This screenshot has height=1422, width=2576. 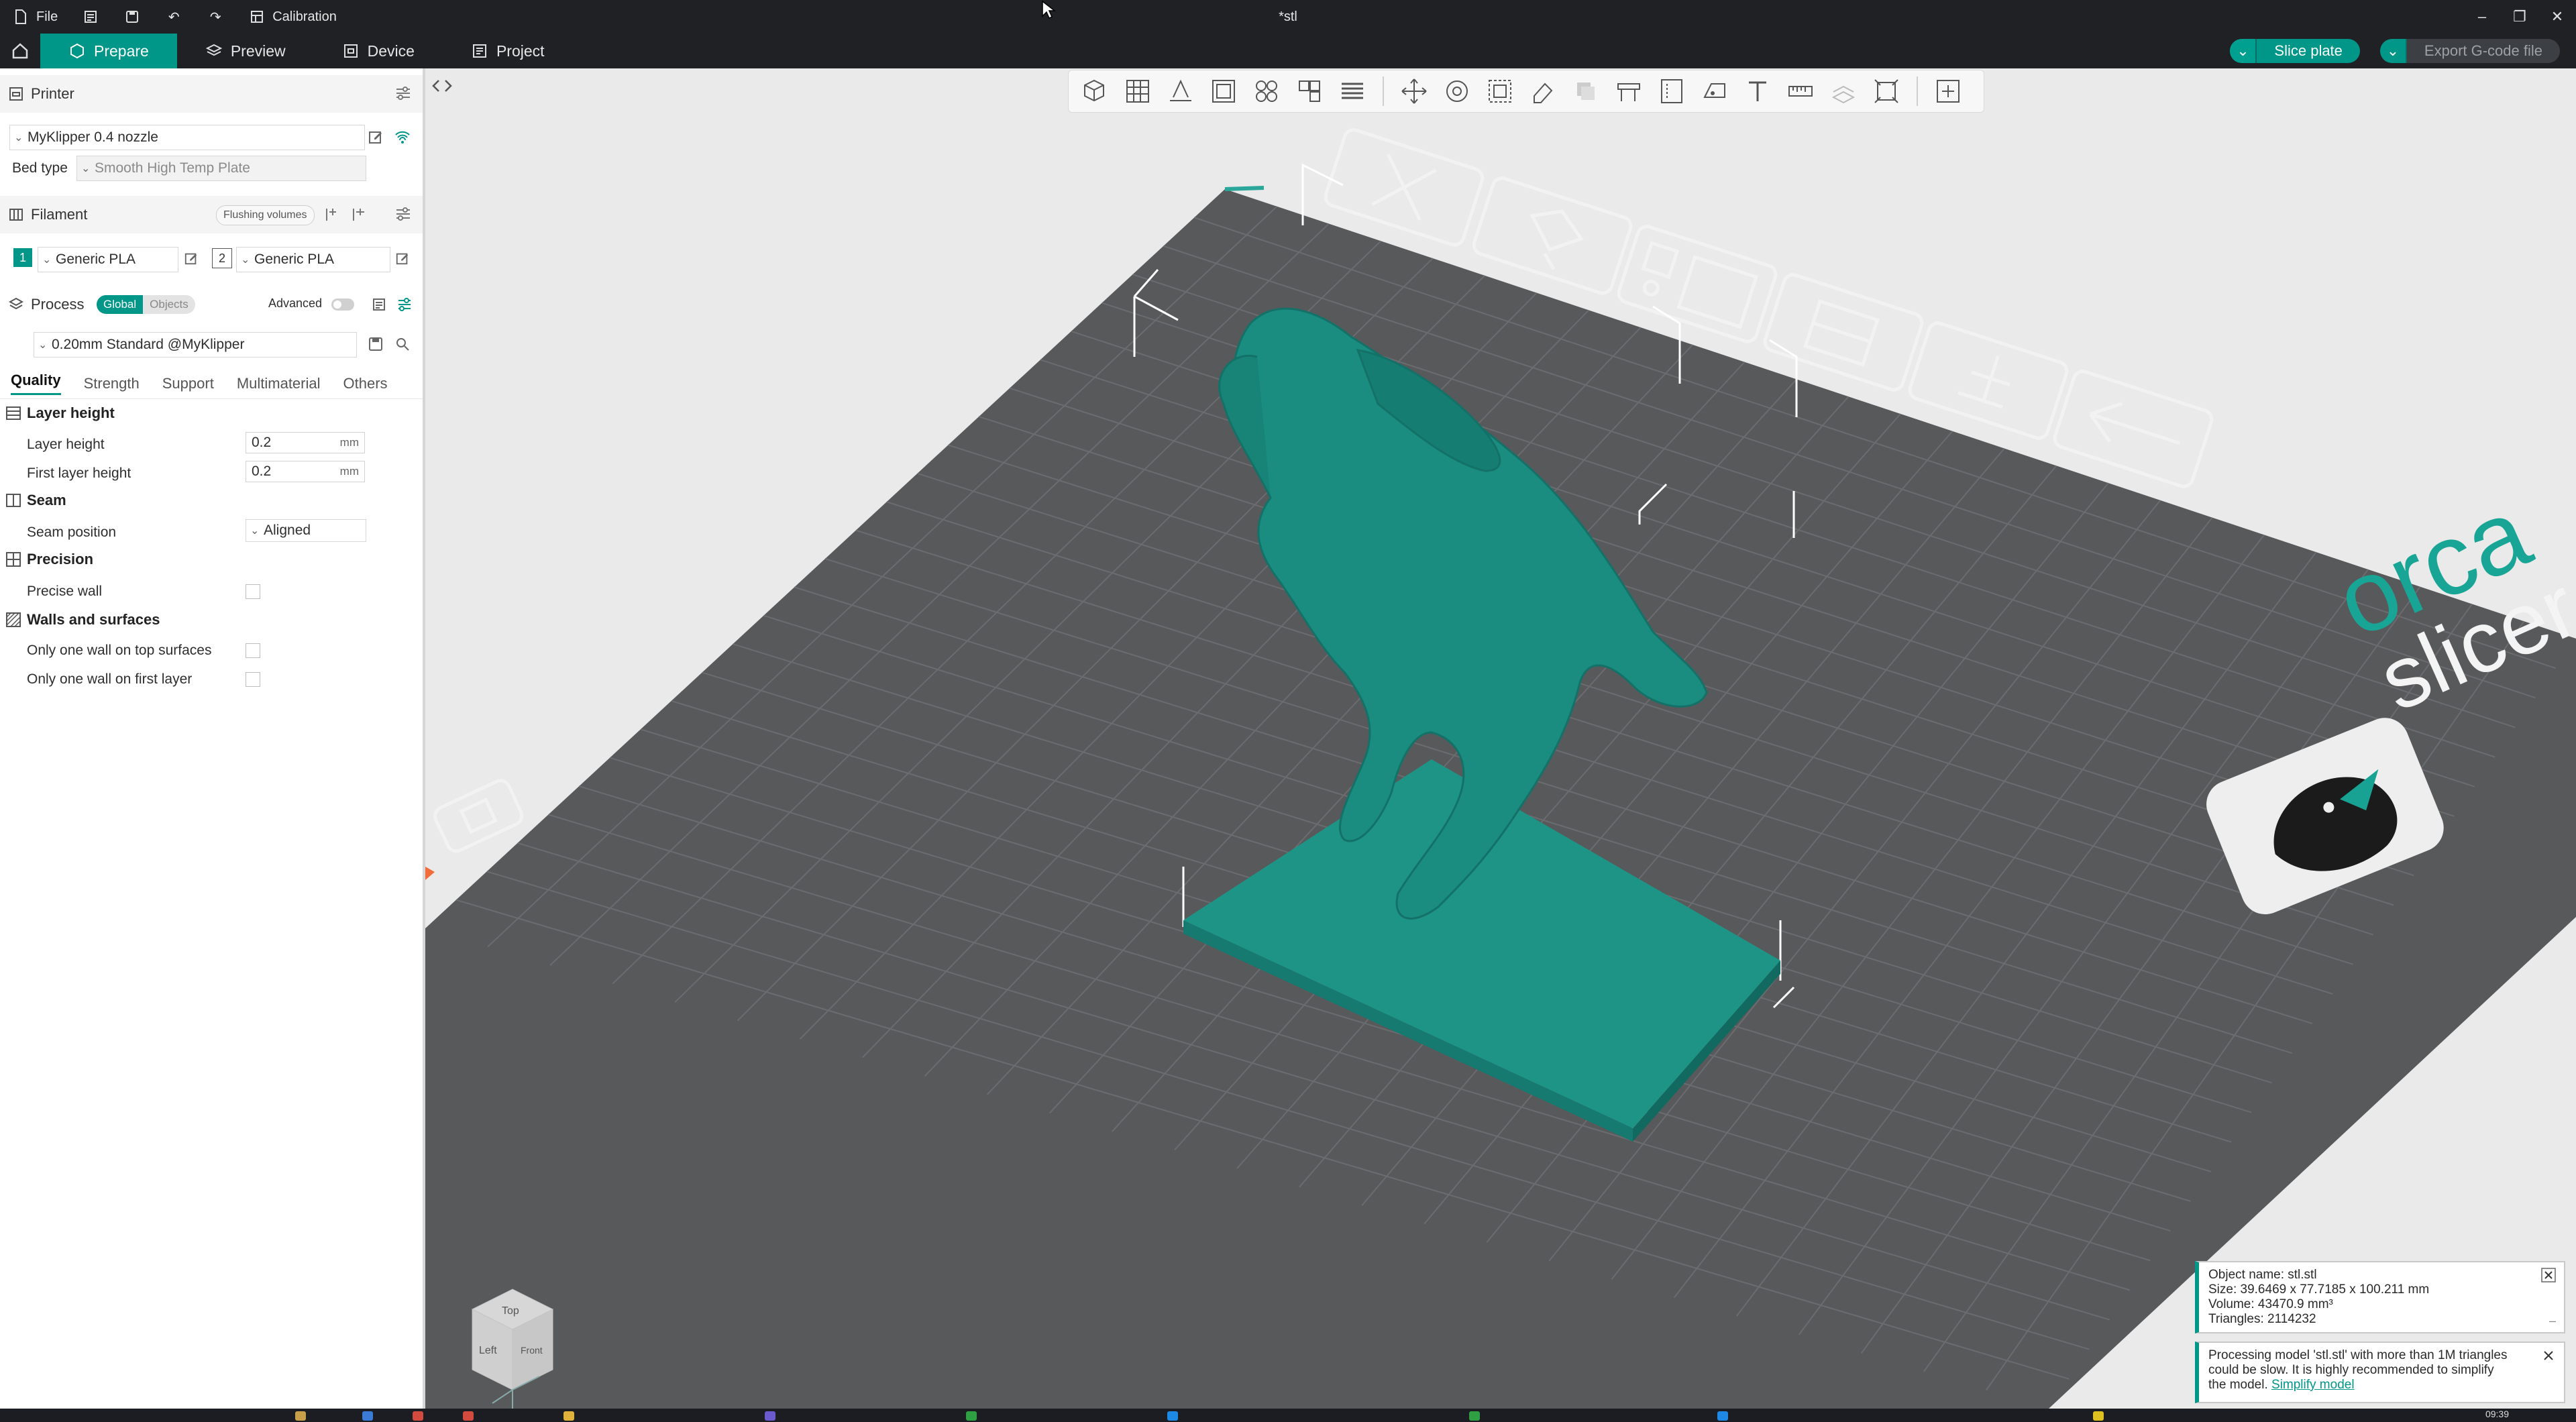 What do you see at coordinates (108, 259) in the screenshot?
I see `filament-1-select: ⌄ Generic PLA` at bounding box center [108, 259].